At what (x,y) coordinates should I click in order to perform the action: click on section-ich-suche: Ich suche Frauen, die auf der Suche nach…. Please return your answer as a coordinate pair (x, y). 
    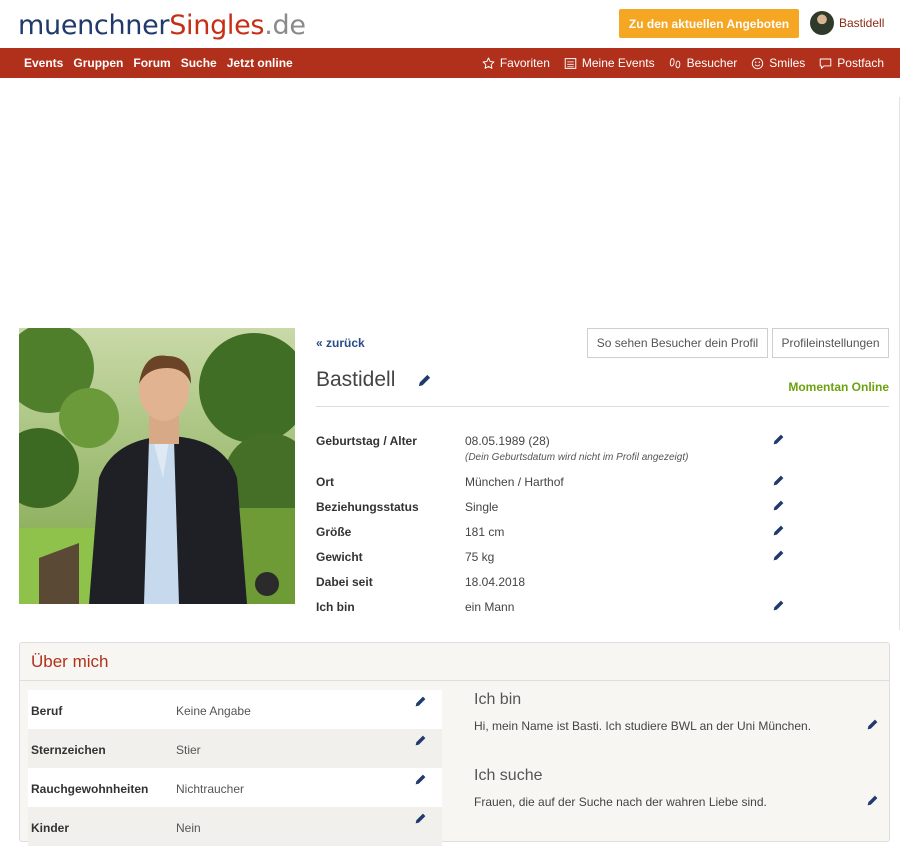
    Looking at the image, I should click on (679, 788).